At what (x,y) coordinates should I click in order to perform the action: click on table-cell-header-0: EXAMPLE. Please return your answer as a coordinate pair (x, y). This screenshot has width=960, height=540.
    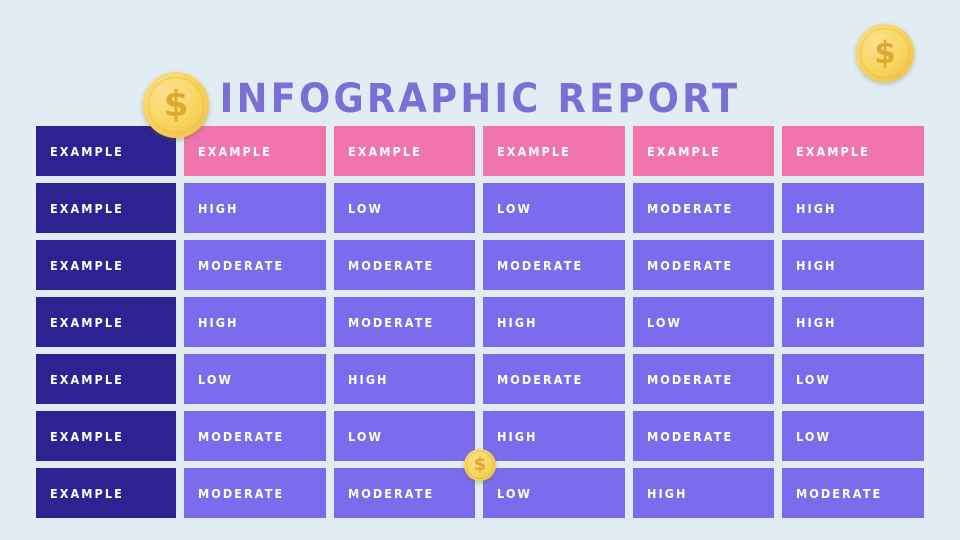
    Looking at the image, I should click on (106, 151).